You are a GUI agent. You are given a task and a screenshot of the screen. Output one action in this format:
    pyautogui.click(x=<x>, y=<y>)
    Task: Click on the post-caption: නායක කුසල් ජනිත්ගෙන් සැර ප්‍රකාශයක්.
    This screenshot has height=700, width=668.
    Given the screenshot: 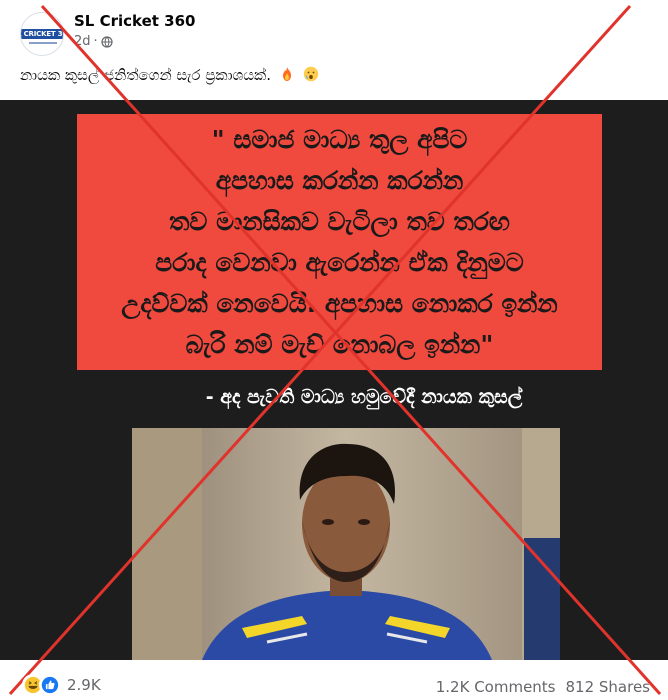 What is the action you would take?
    pyautogui.click(x=169, y=75)
    